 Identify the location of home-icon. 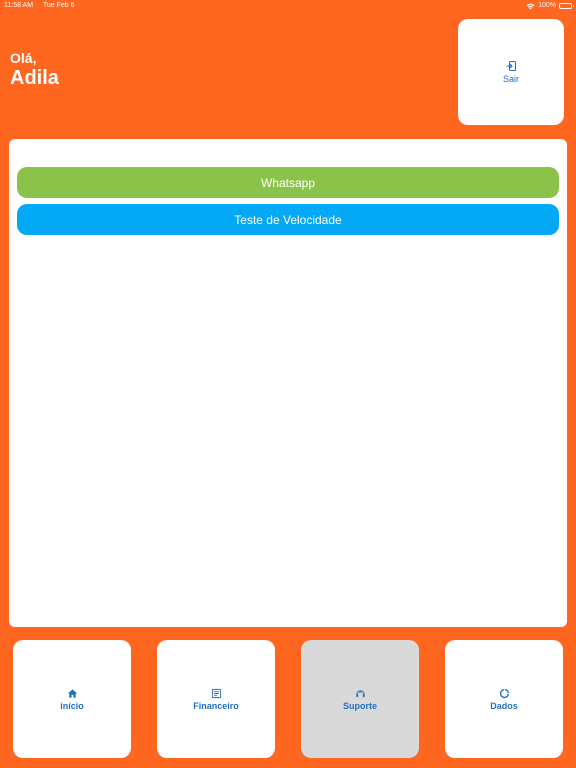
(72, 693).